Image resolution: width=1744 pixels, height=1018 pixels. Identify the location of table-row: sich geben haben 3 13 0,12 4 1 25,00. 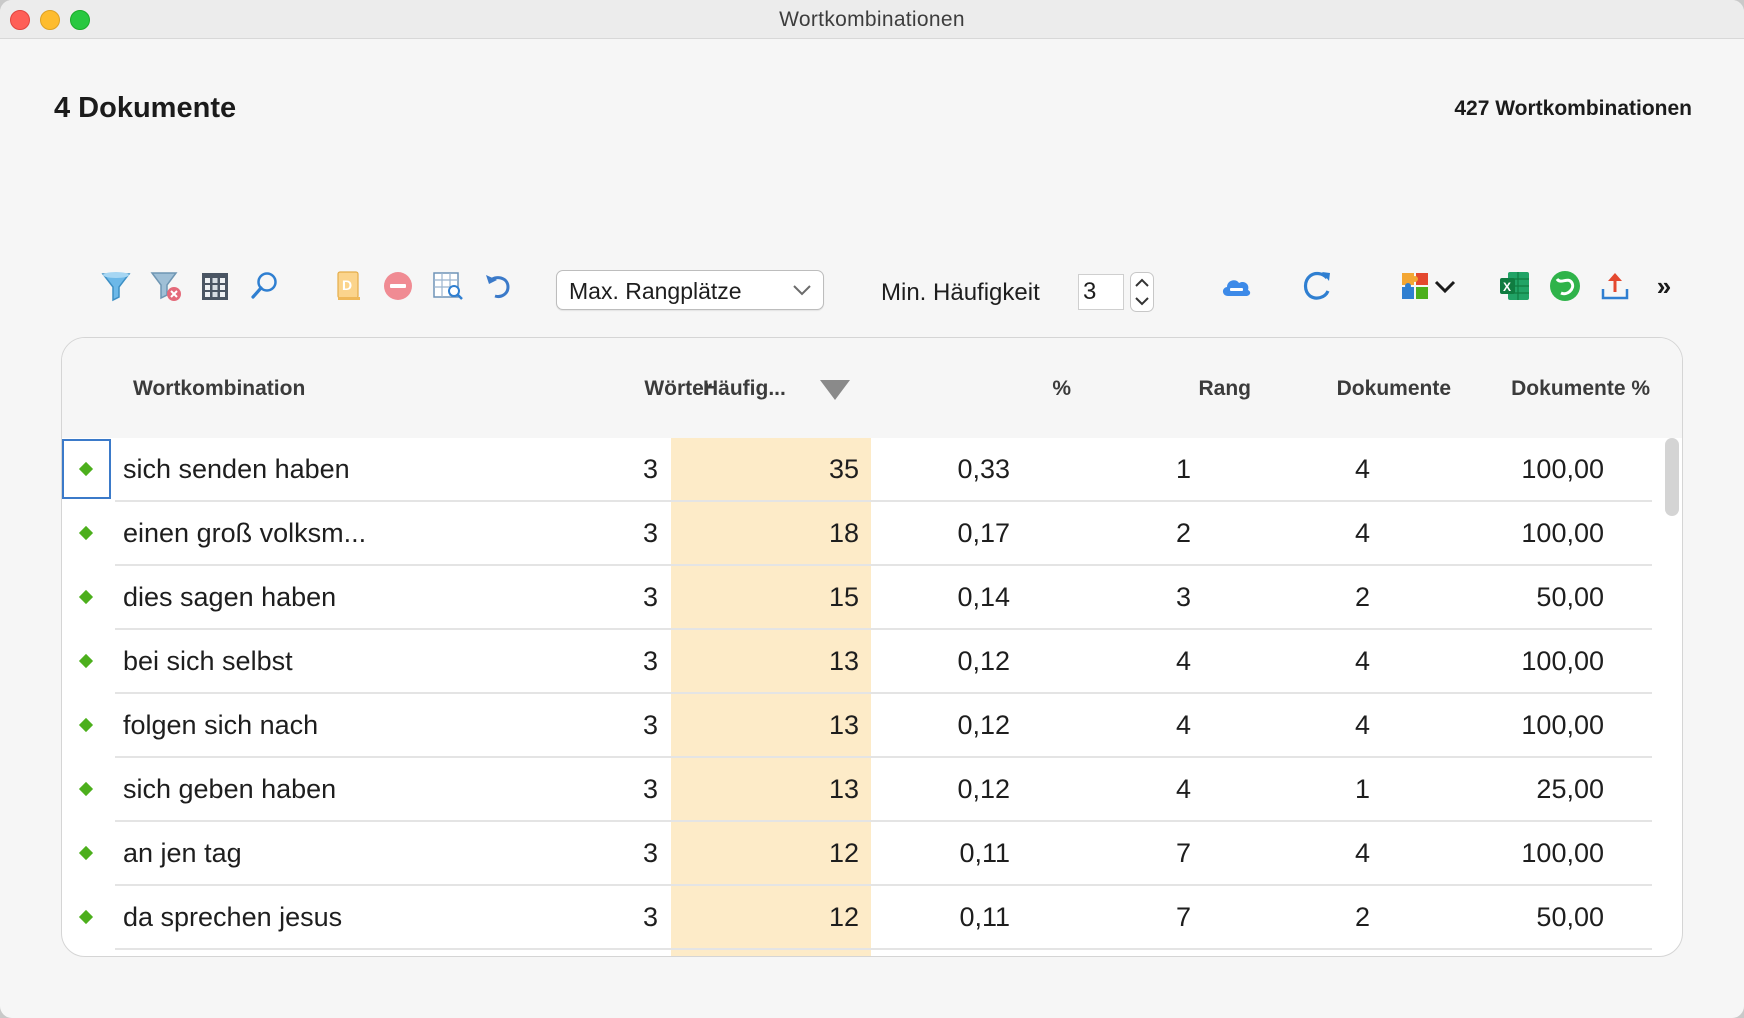
(857, 790).